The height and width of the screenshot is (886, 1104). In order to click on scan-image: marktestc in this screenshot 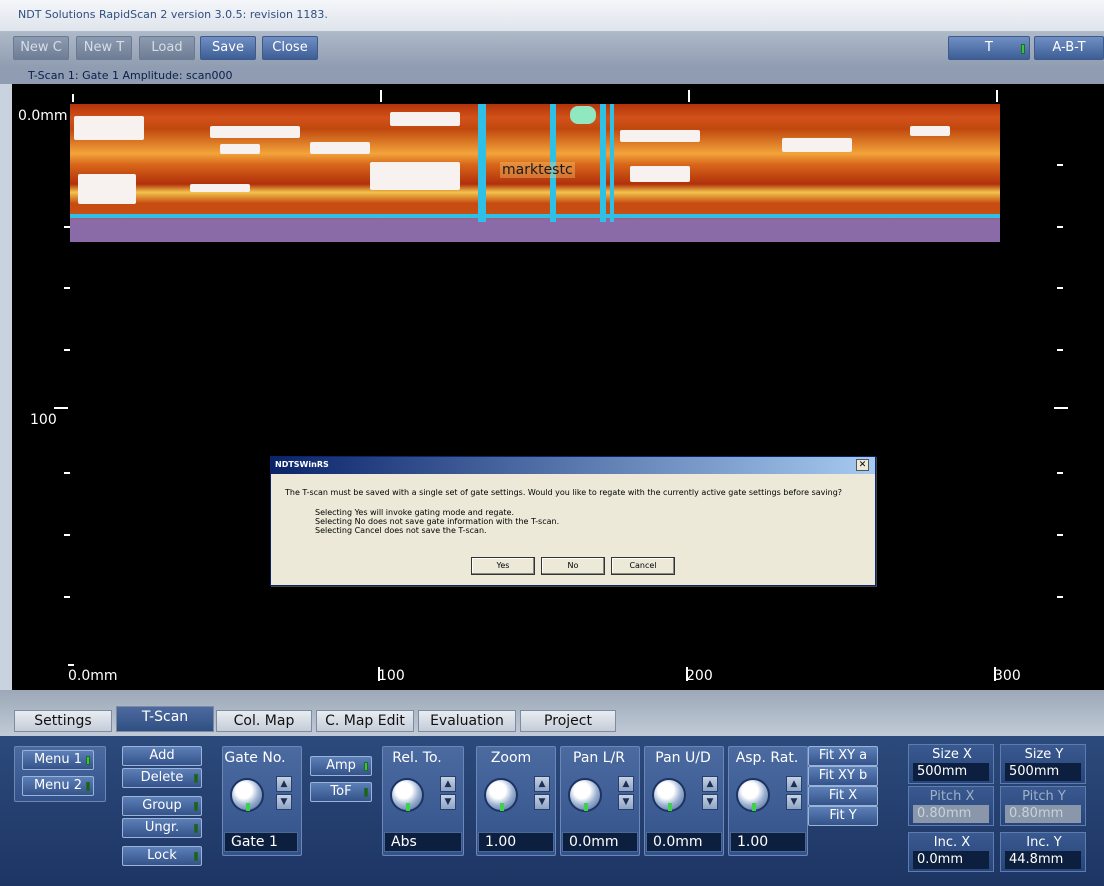, I will do `click(535, 173)`.